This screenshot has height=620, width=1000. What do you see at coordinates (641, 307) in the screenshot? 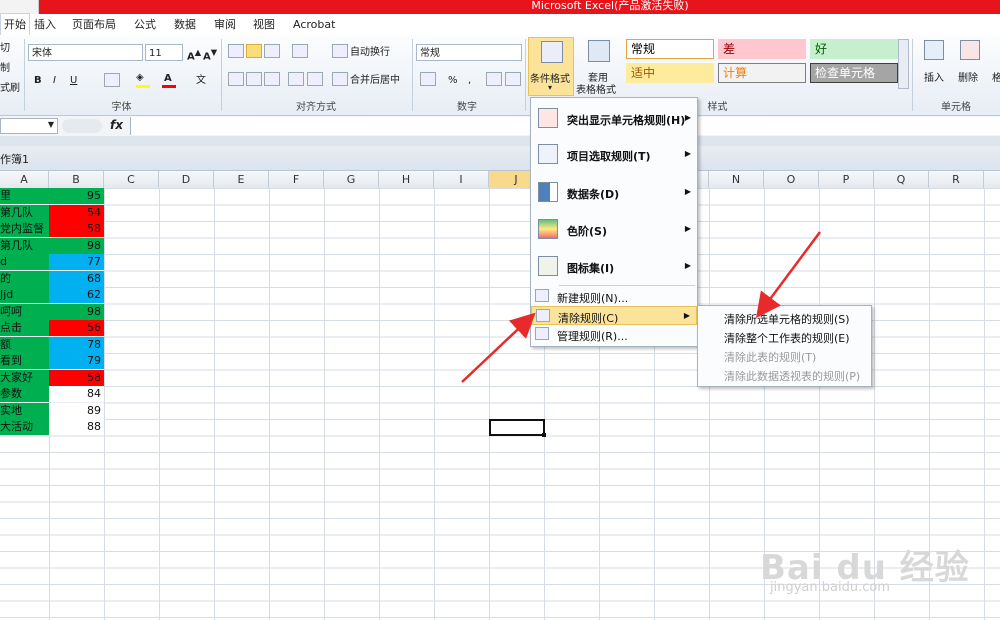
I see `annotation-arrows` at bounding box center [641, 307].